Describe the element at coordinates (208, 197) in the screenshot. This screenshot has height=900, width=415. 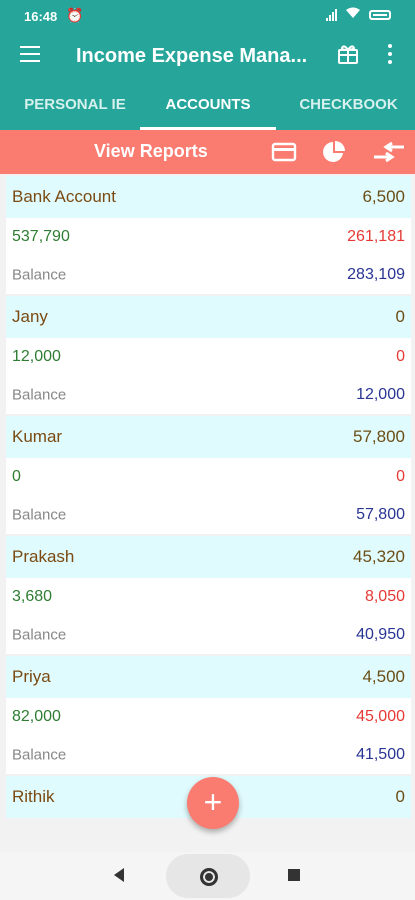
I see `account-header: Bank Account 6,500` at that location.